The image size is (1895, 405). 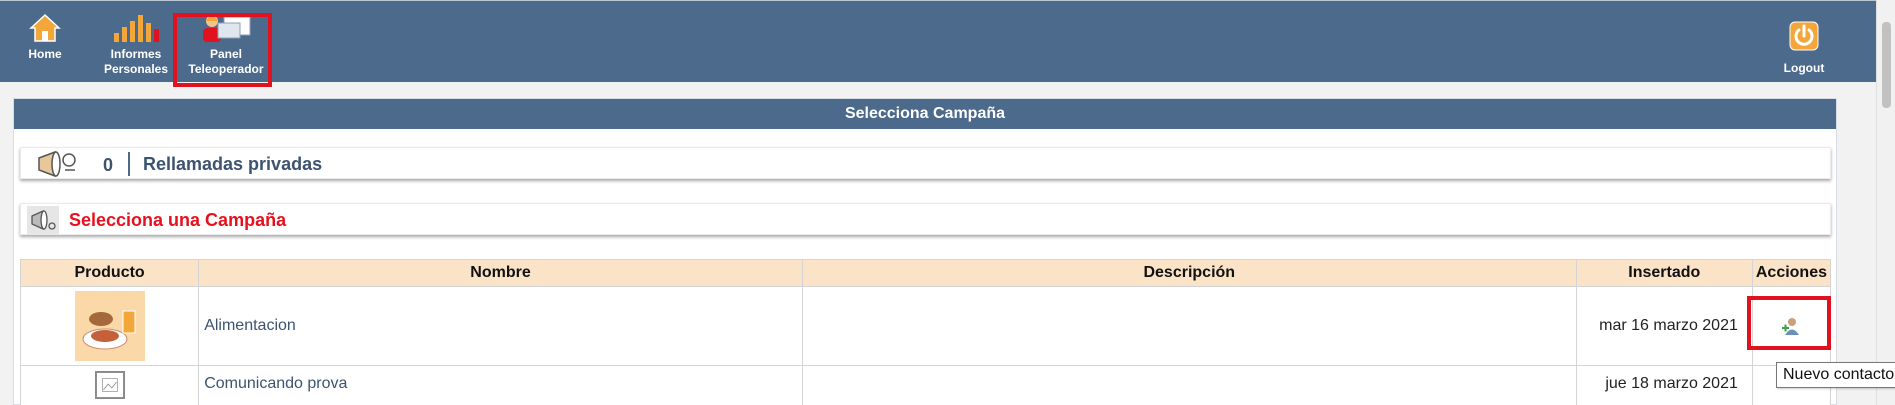 What do you see at coordinates (925, 163) in the screenshot?
I see `private-recalls-bar: 0 Rellamadas privadas` at bounding box center [925, 163].